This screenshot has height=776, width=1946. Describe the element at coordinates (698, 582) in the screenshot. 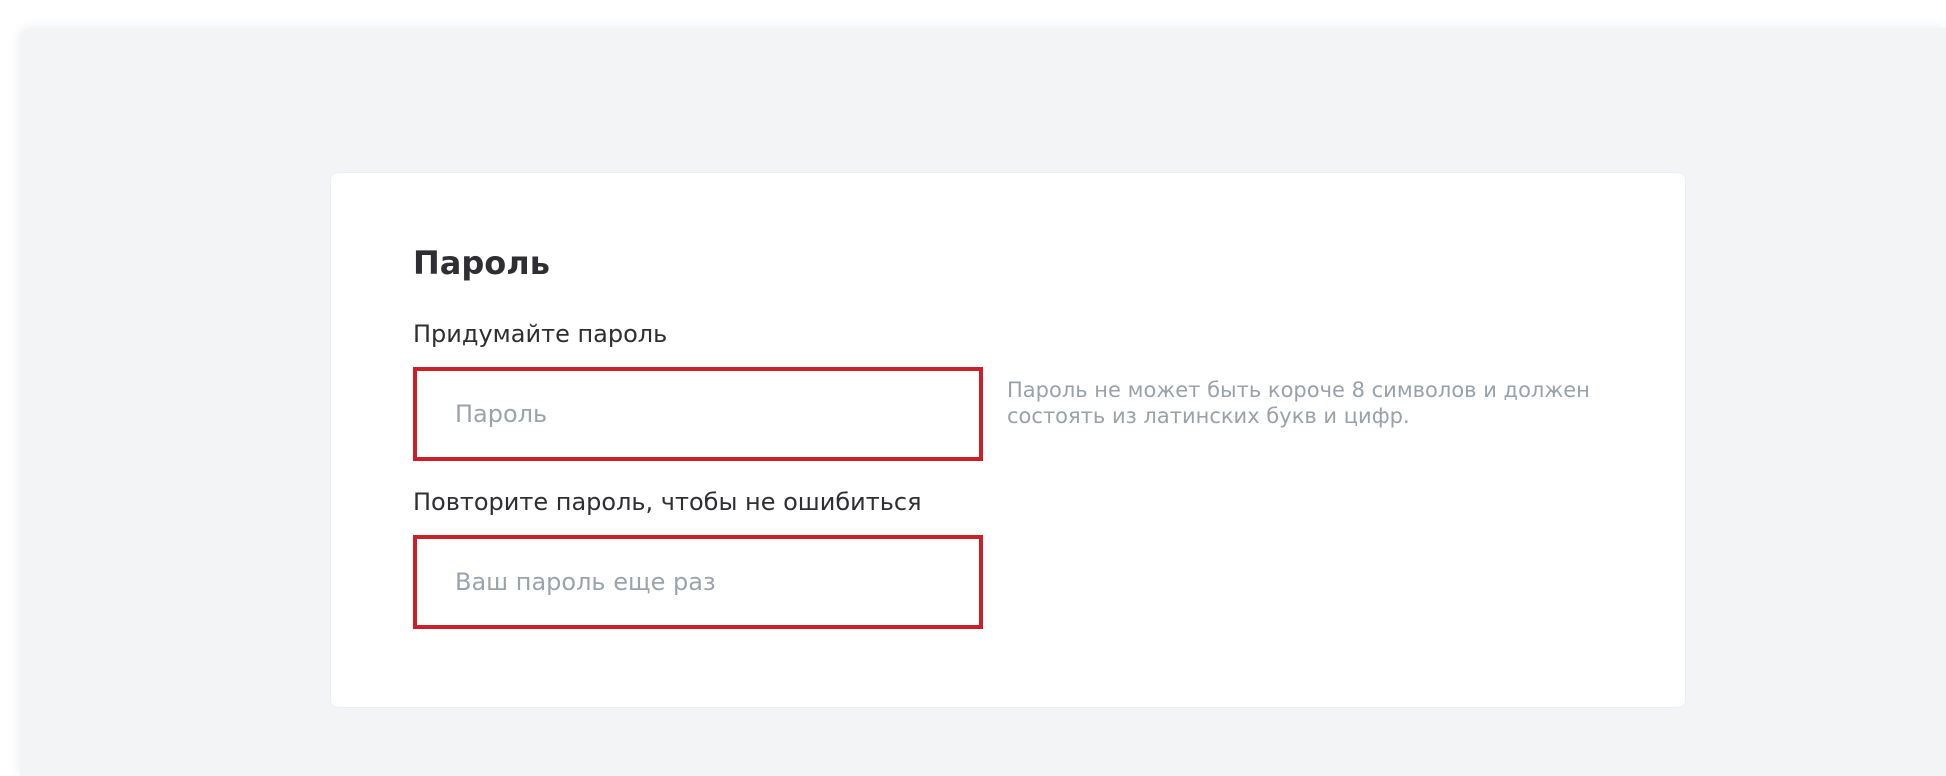

I see `confirm-password-input` at that location.